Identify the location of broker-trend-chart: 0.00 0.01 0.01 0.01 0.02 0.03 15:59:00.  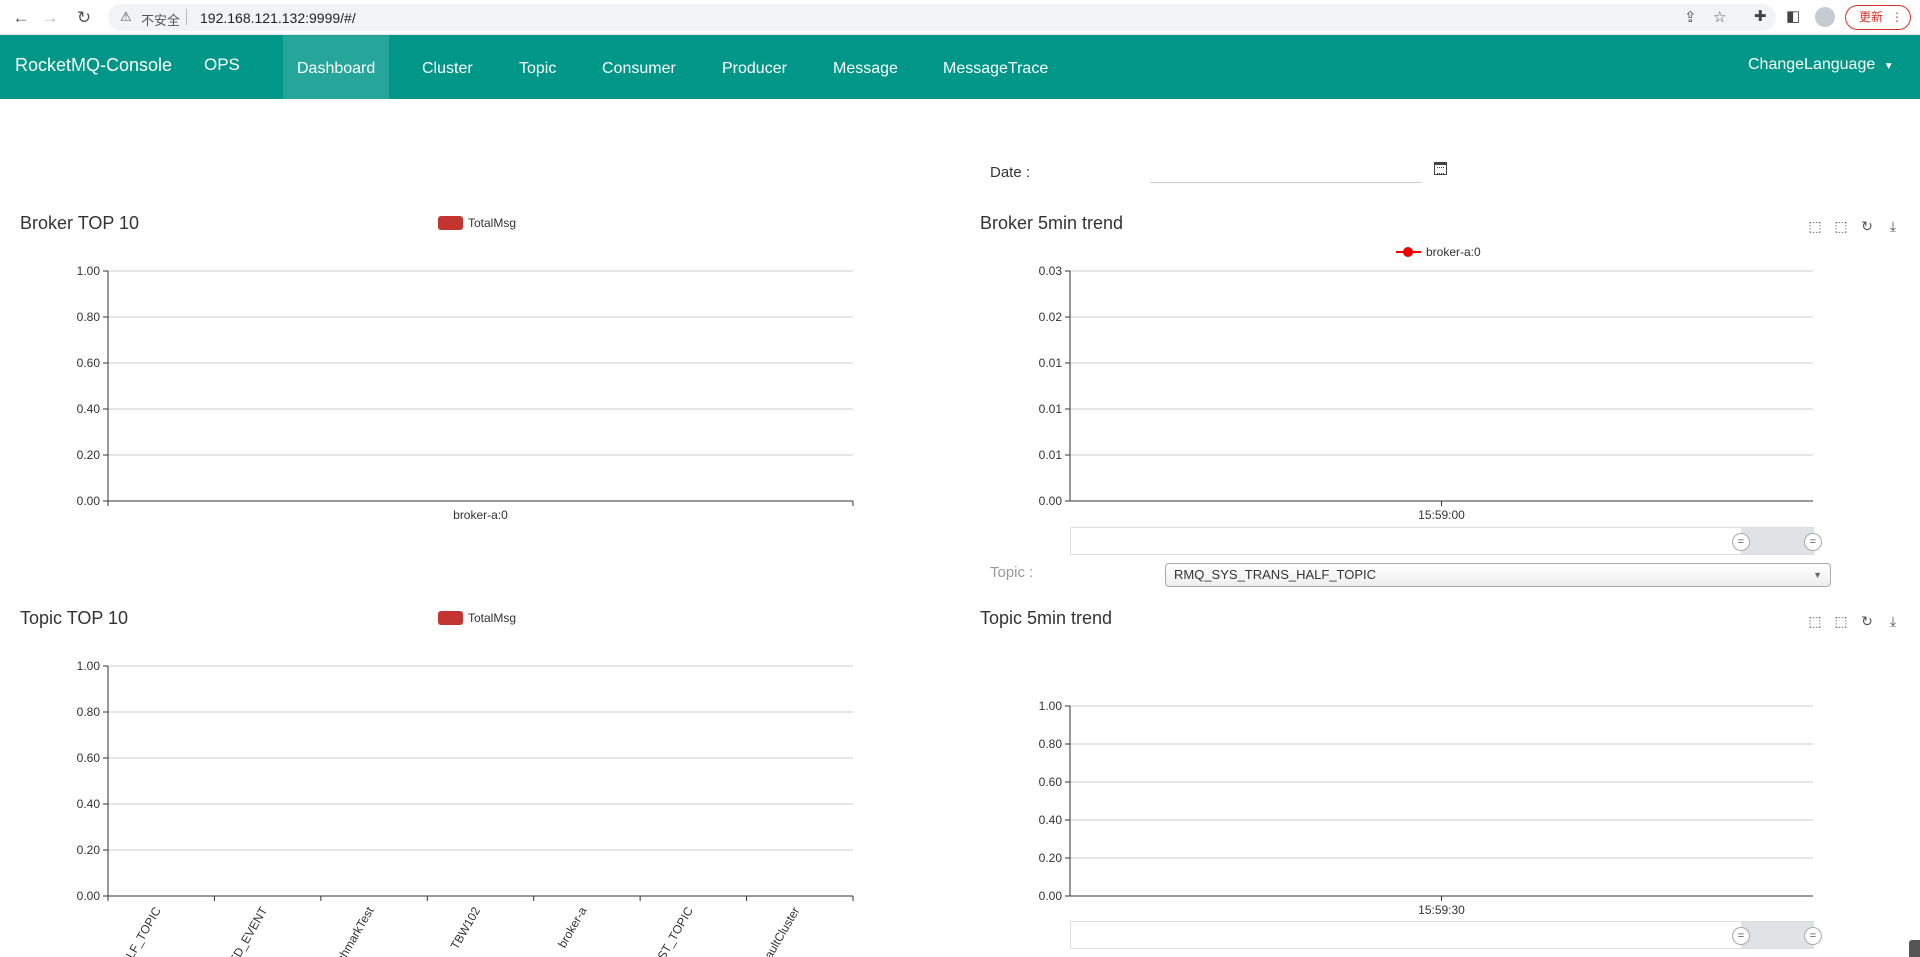
(1426, 393).